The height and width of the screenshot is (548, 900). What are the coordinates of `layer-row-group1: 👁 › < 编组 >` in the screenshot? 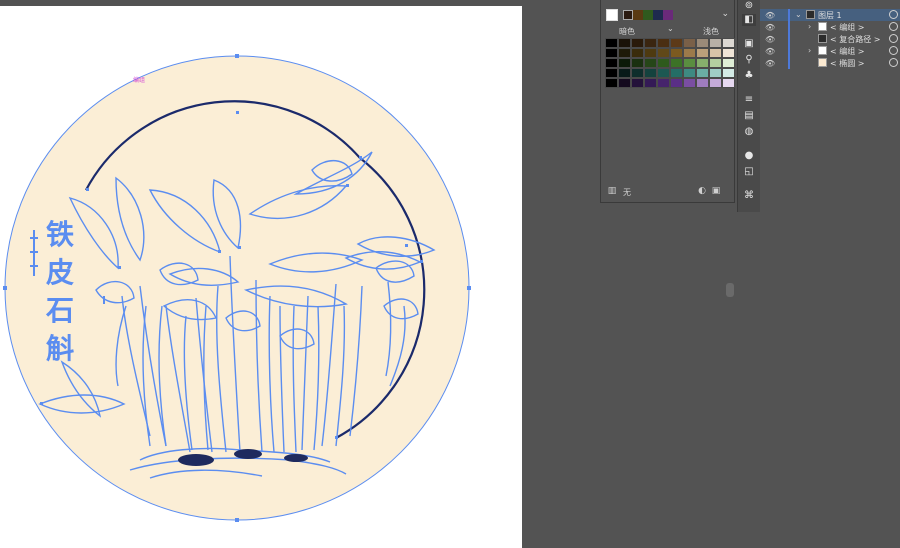 It's located at (830, 27).